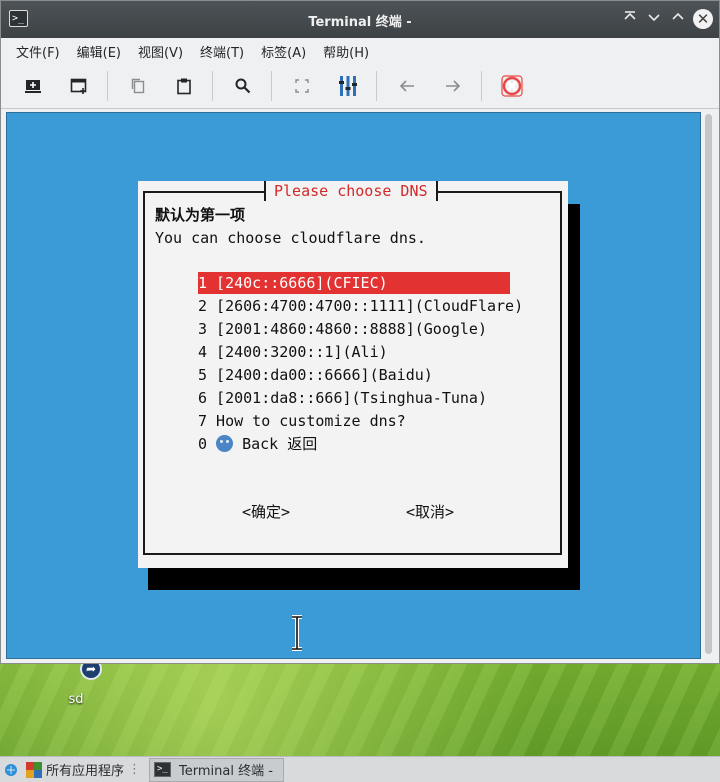 Image resolution: width=720 pixels, height=782 pixels. Describe the element at coordinates (33, 86) in the screenshot. I see `new-tab-icon` at that location.